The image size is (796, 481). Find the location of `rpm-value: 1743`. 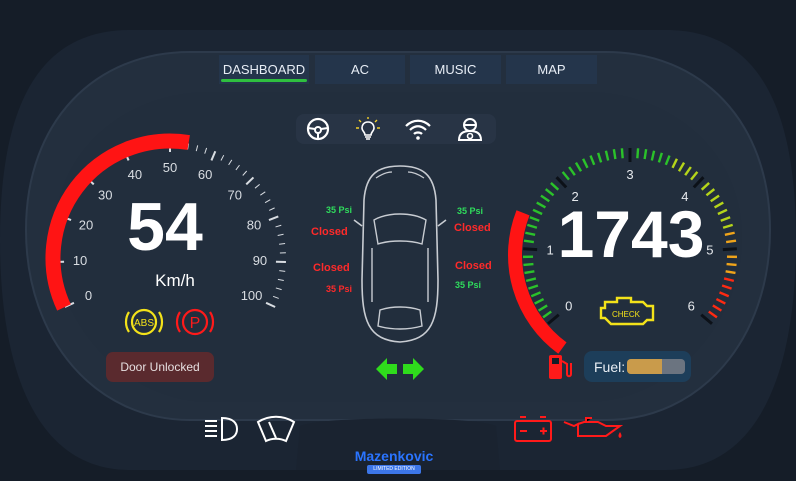

rpm-value: 1743 is located at coordinates (631, 234).